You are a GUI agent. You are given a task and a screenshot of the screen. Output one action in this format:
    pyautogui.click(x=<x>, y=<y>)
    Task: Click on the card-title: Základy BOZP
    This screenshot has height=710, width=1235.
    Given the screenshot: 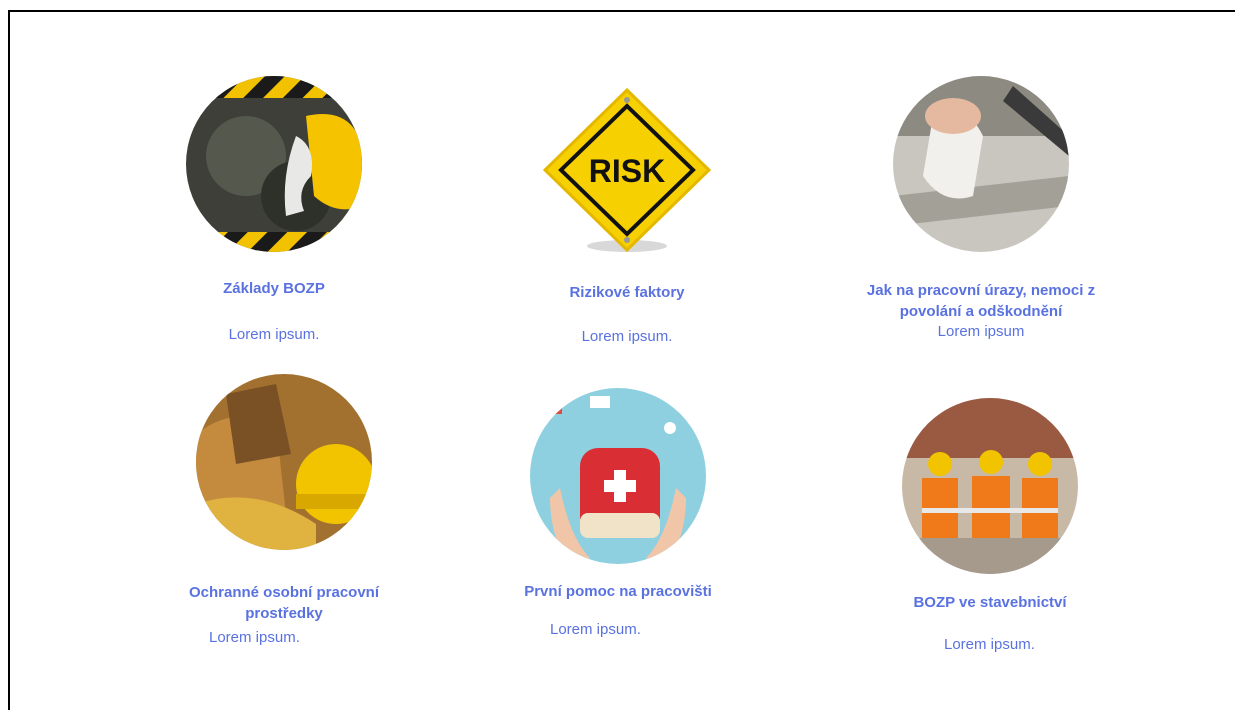 What is the action you would take?
    pyautogui.click(x=274, y=288)
    